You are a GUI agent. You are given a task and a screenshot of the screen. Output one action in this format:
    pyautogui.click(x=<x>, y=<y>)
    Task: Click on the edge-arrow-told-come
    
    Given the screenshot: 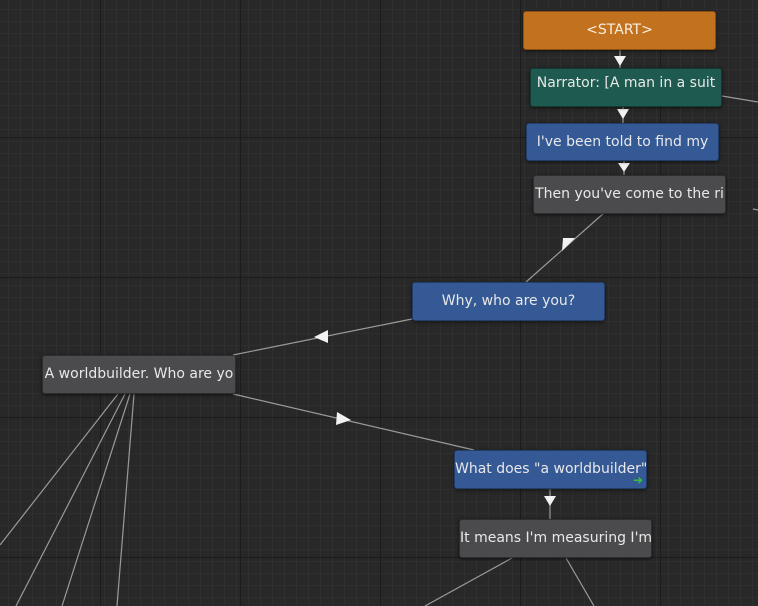 What is the action you would take?
    pyautogui.click(x=624, y=167)
    